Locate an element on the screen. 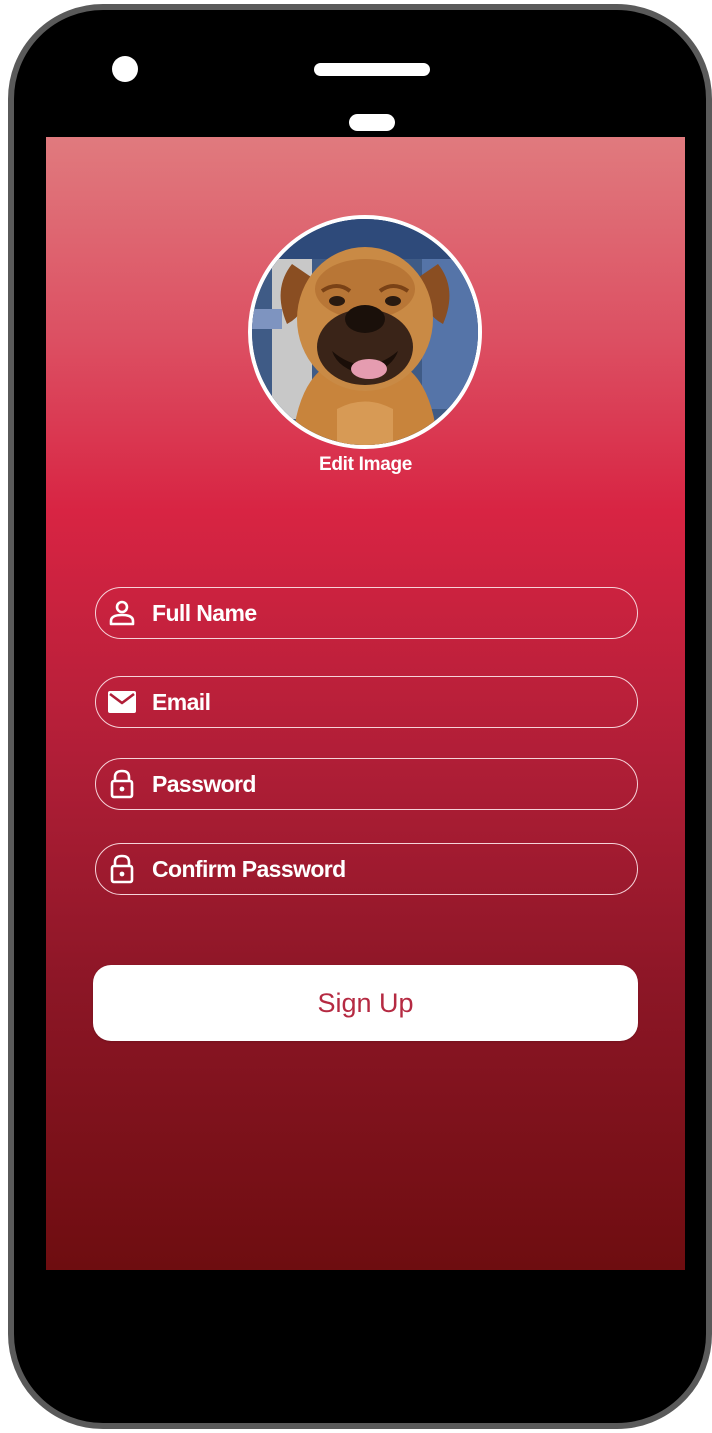 Image resolution: width=712 pixels, height=1433 pixels. full-name-placeholder: Full Name is located at coordinates (204, 612).